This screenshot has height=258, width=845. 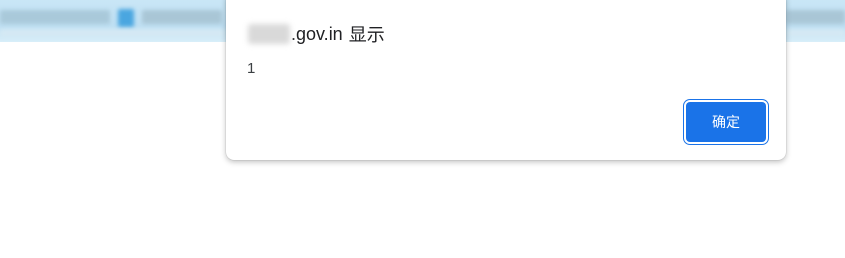 What do you see at coordinates (726, 122) in the screenshot?
I see `ok-button: 确定` at bounding box center [726, 122].